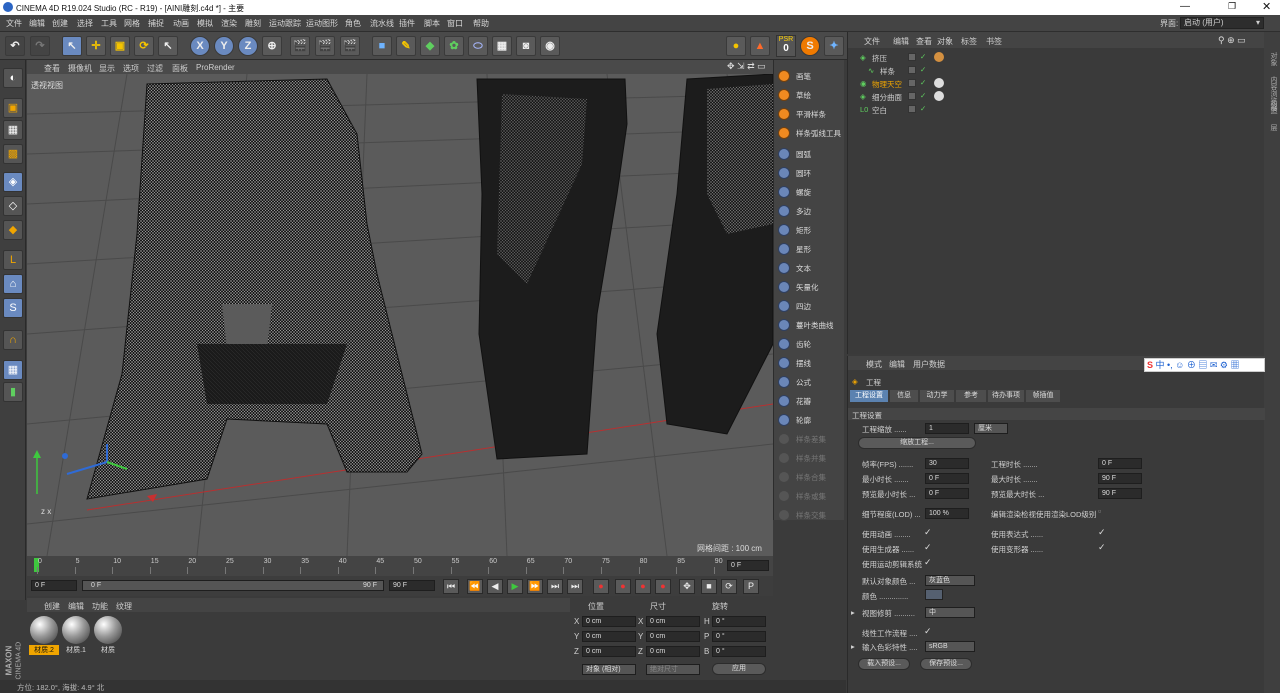  I want to click on menu-3: 选择, so click(85, 23).